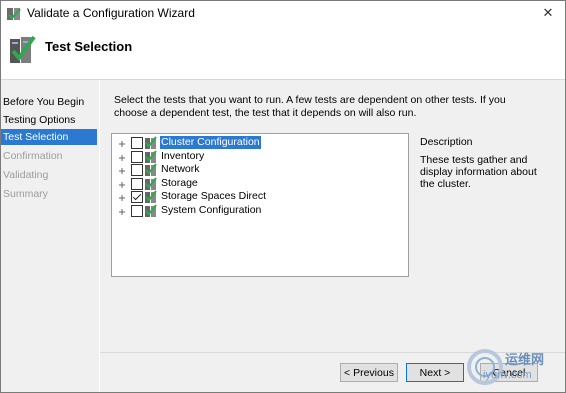  I want to click on tree-item-system-configuration: System Configuration, so click(218, 211).